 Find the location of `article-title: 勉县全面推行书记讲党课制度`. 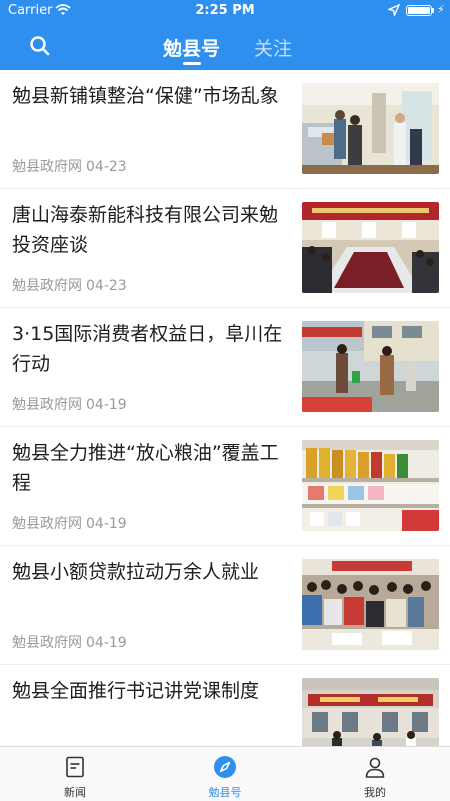

article-title: 勉县全面推行书记讲党课制度 is located at coordinates (136, 691).